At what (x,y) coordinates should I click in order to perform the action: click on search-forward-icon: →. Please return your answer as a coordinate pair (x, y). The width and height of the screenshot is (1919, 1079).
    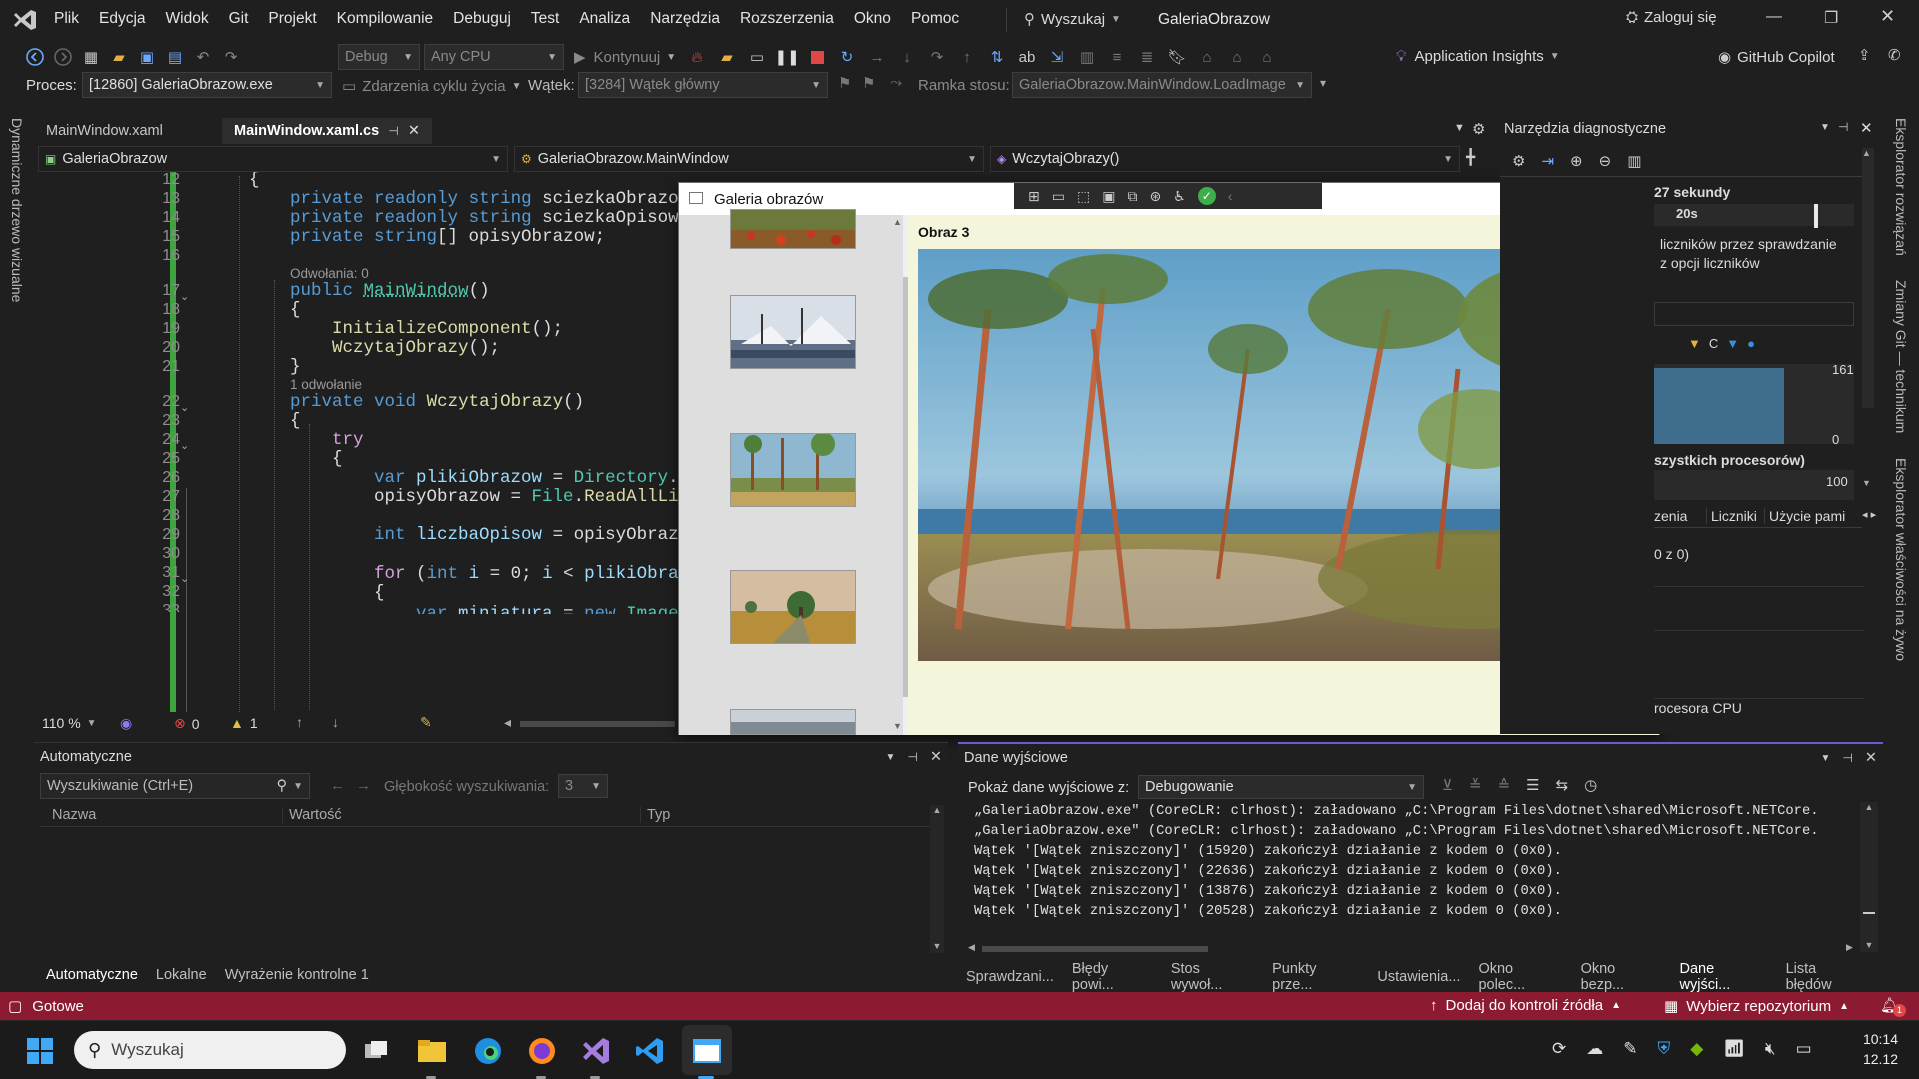
    Looking at the image, I should click on (363, 785).